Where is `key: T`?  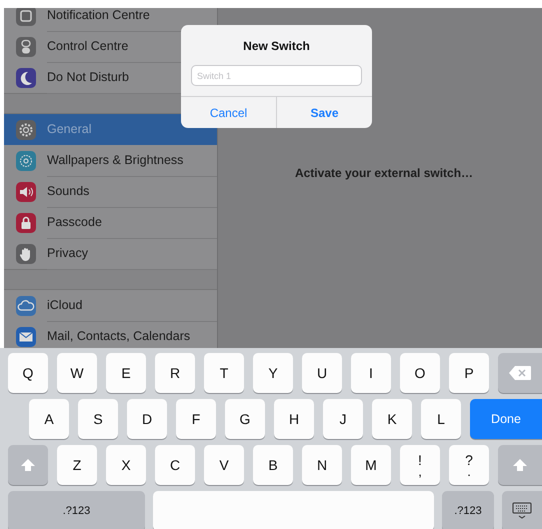
key: T is located at coordinates (224, 373).